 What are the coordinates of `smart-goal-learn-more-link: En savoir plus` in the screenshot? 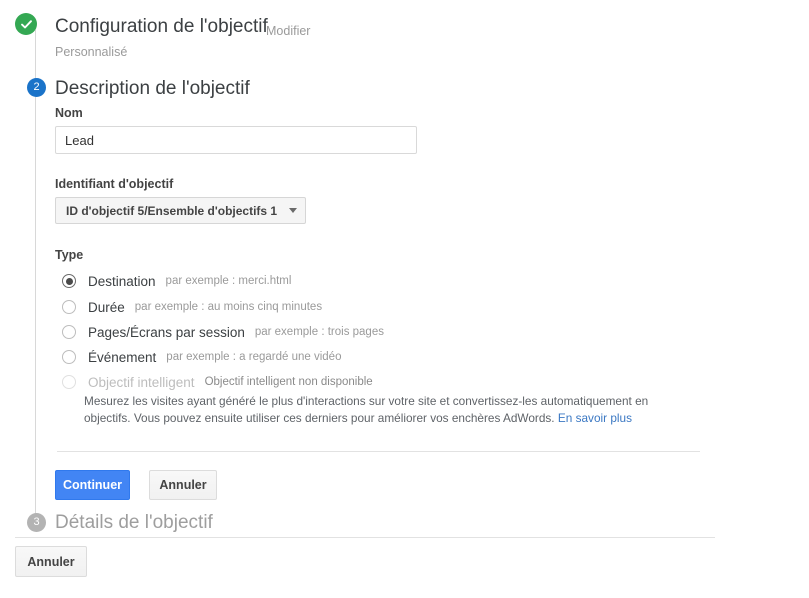 It's located at (595, 418).